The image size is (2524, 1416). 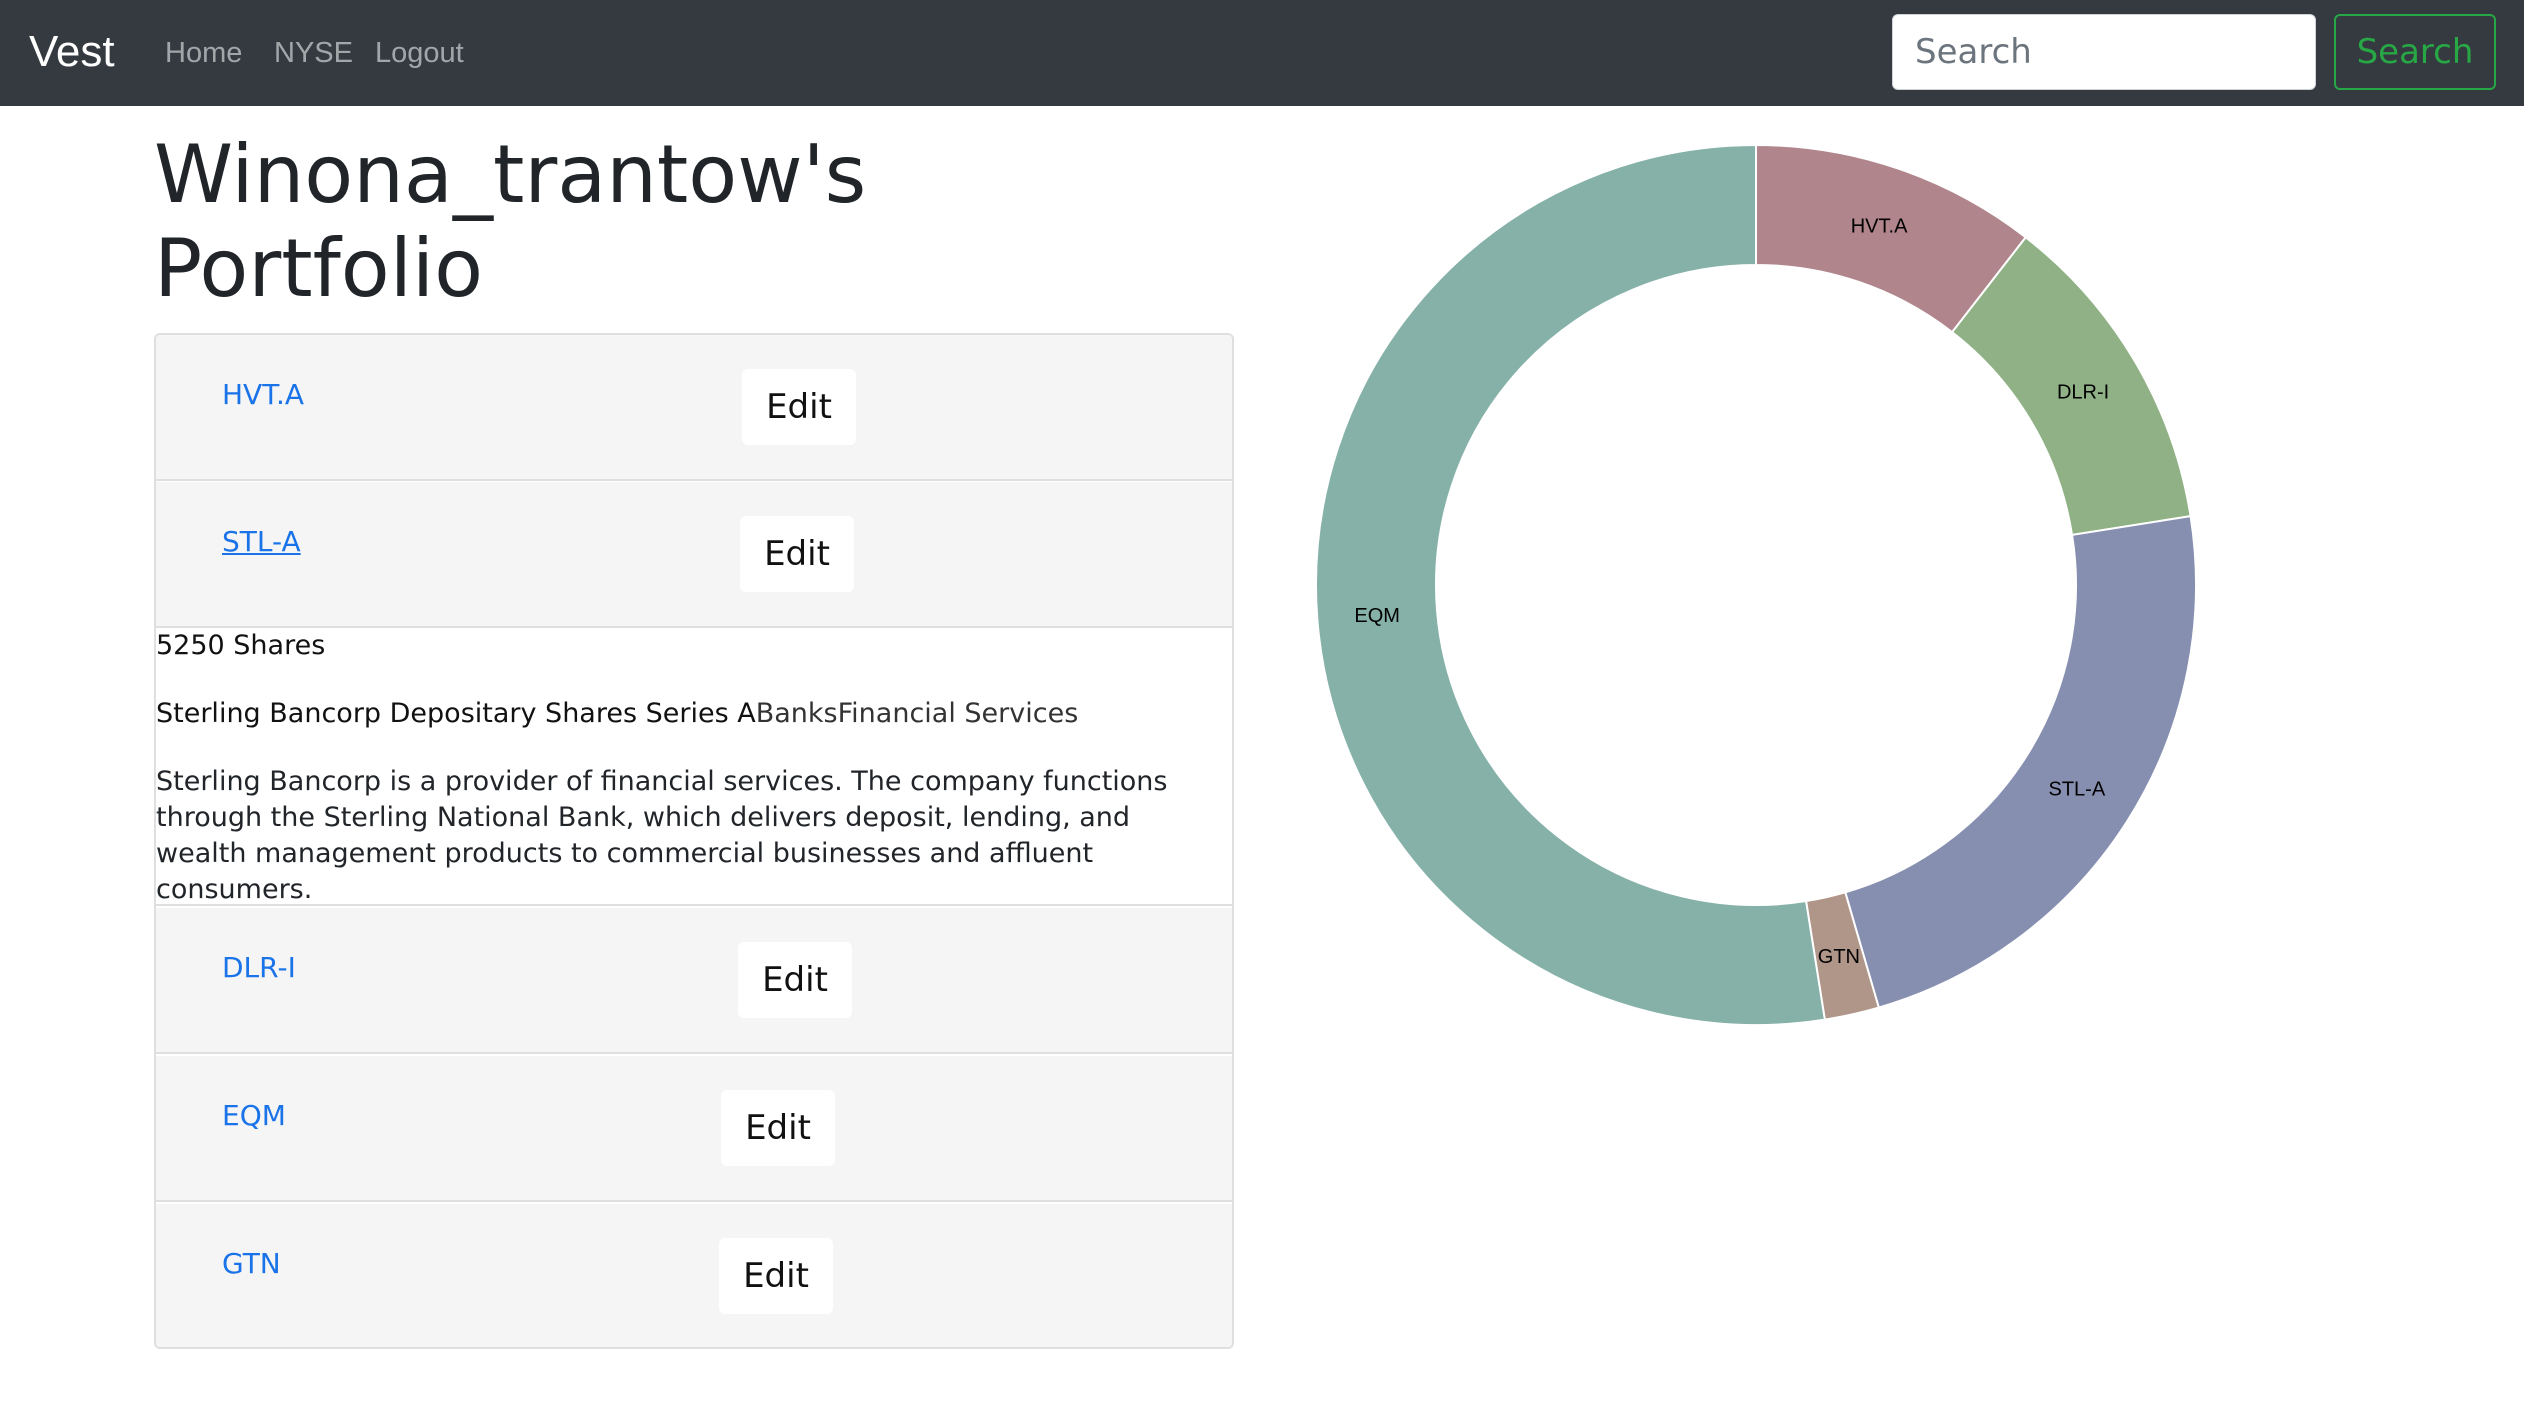 I want to click on nav-nyse-link: NYSE, so click(x=313, y=53).